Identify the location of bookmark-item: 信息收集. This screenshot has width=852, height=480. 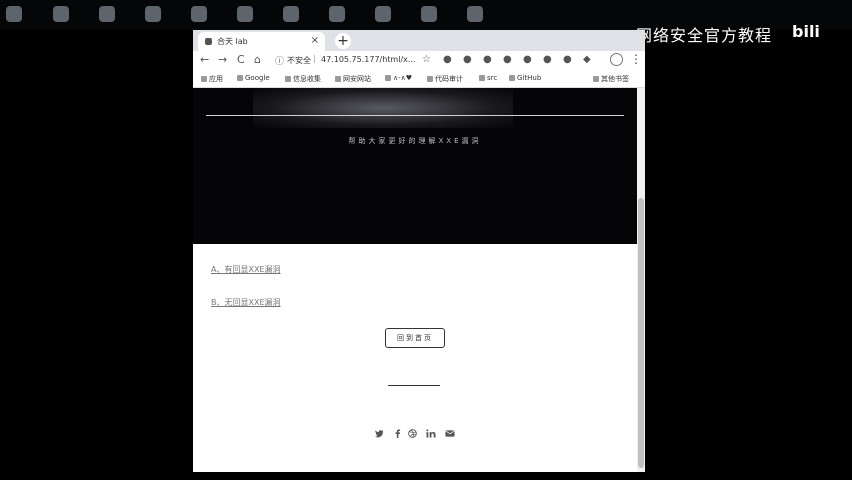
(303, 79).